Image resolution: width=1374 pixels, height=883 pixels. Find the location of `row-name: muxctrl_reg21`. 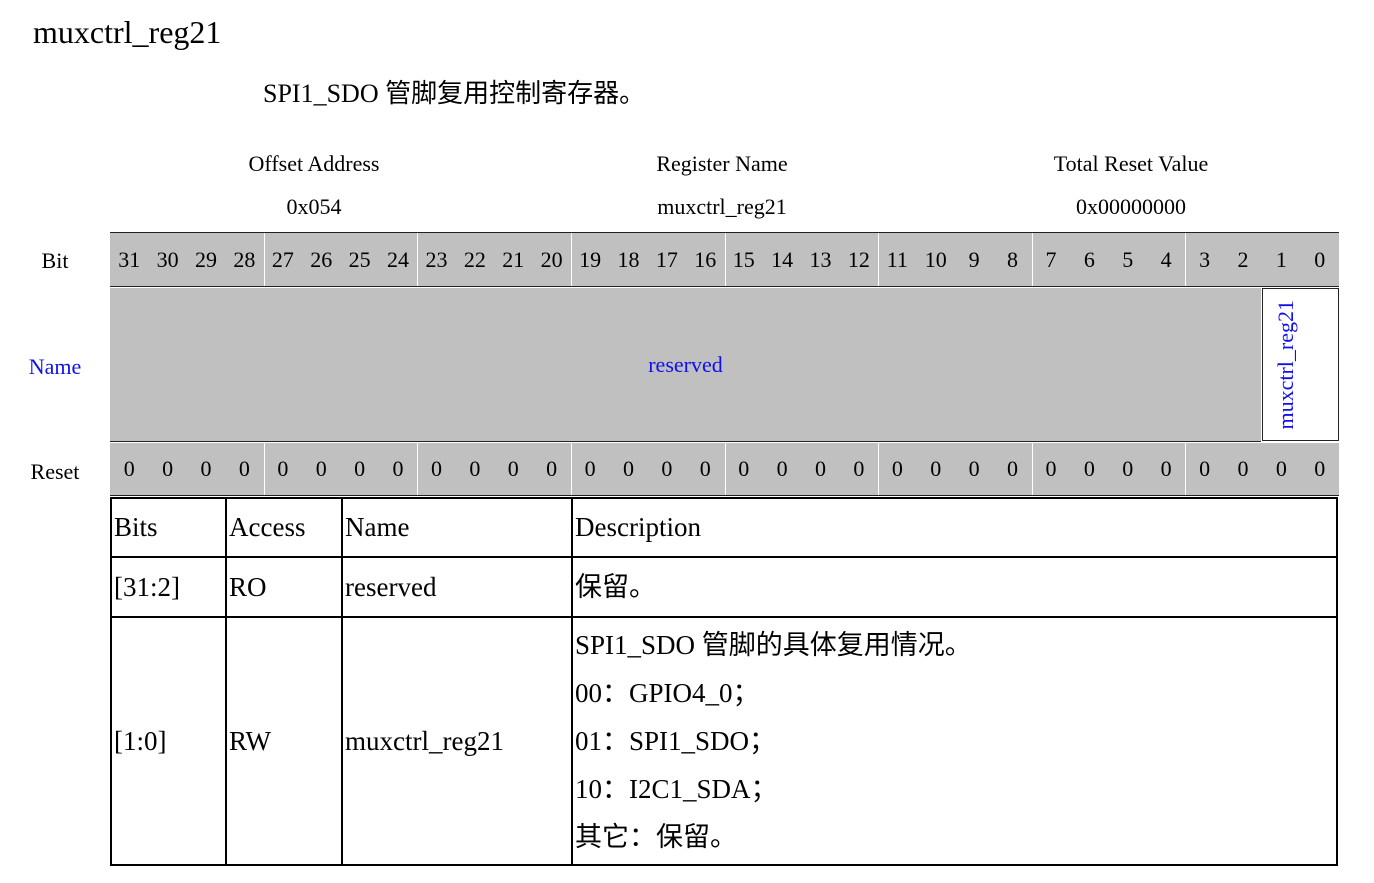

row-name: muxctrl_reg21 is located at coordinates (457, 741).